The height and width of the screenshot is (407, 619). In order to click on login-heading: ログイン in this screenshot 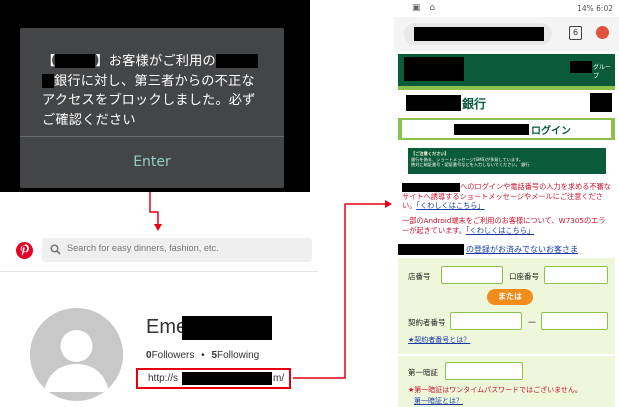, I will do `click(506, 129)`.